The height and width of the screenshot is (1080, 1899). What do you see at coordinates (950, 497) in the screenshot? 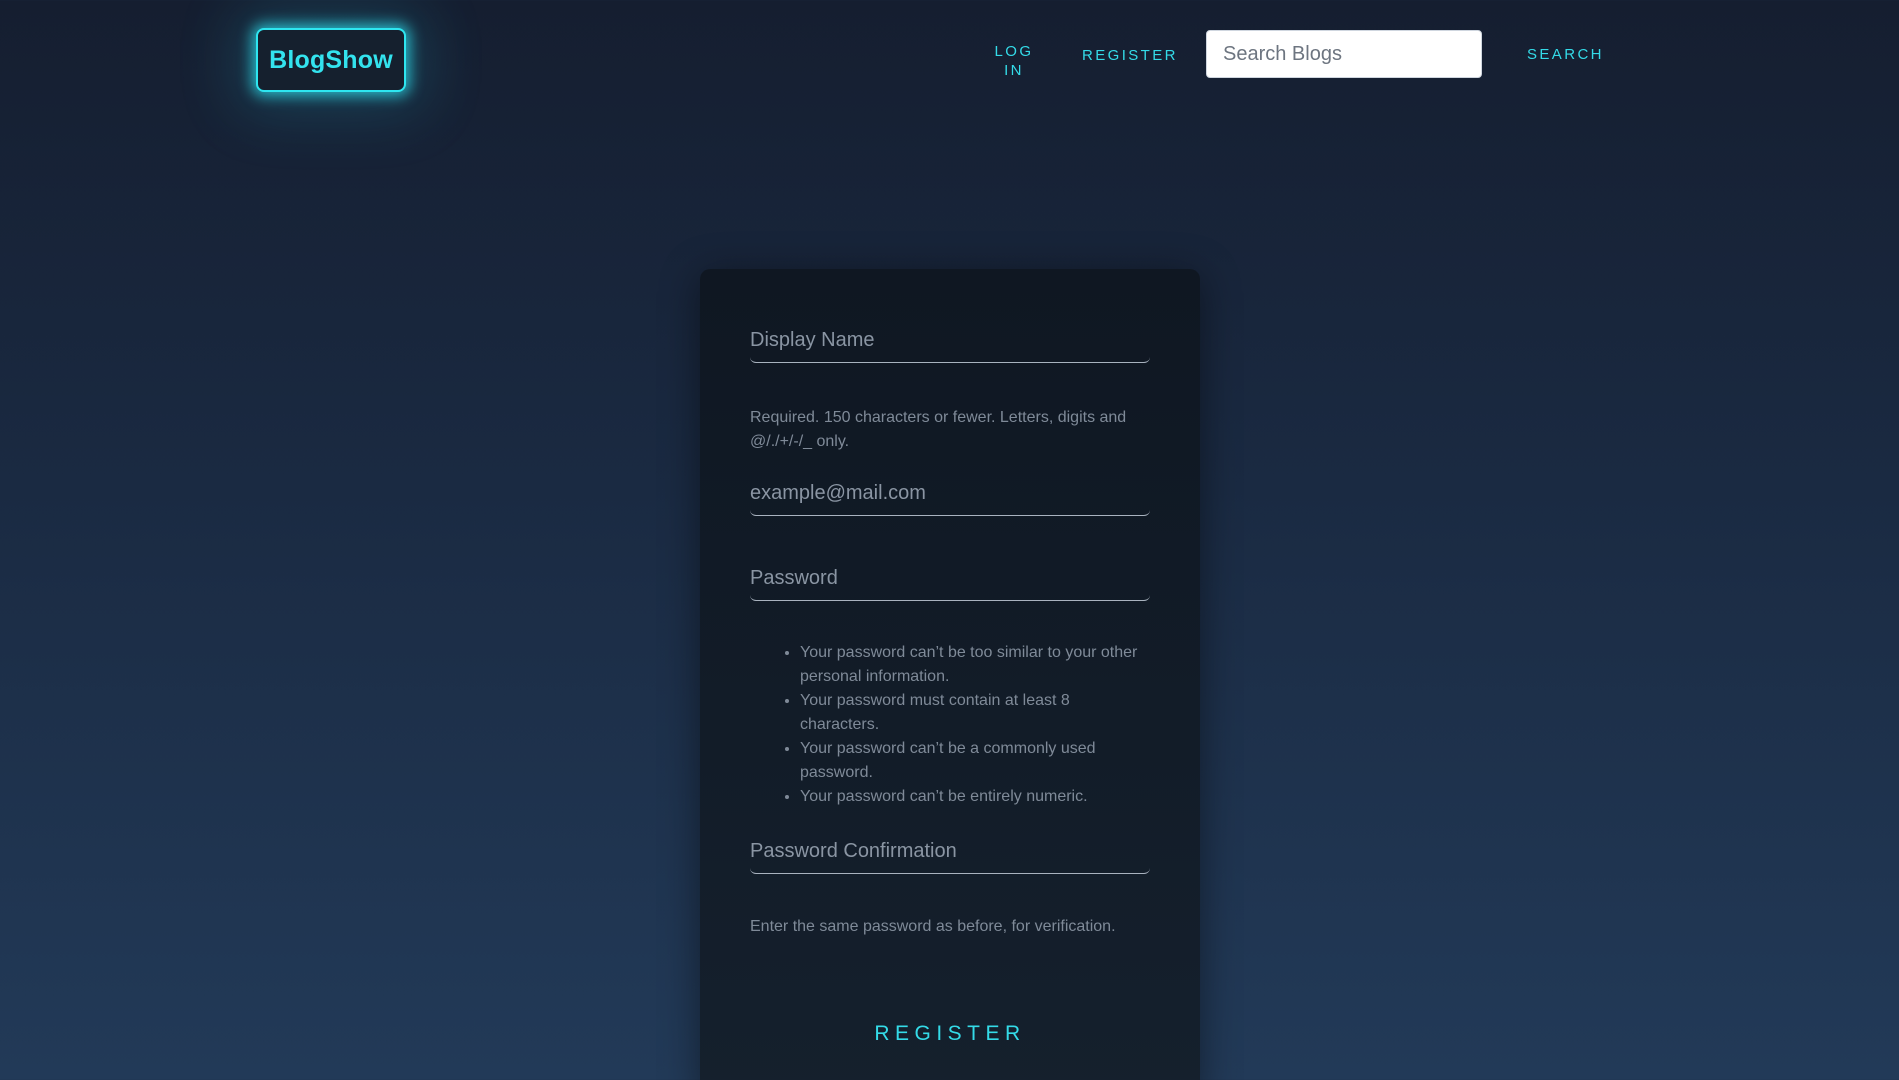
I see `email-field` at bounding box center [950, 497].